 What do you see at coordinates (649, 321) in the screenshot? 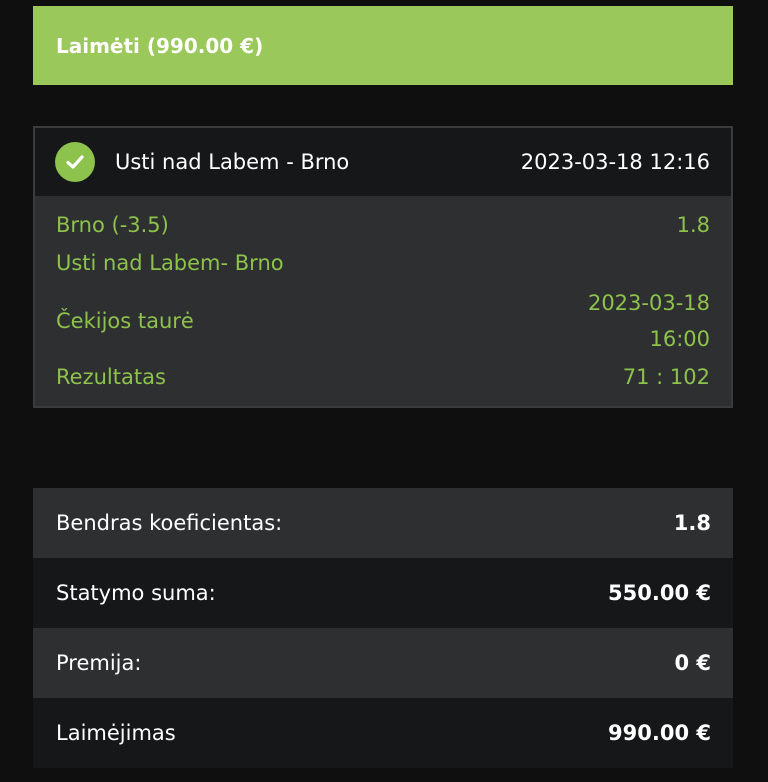
I see `match-start: 2023-03-18 16:00` at bounding box center [649, 321].